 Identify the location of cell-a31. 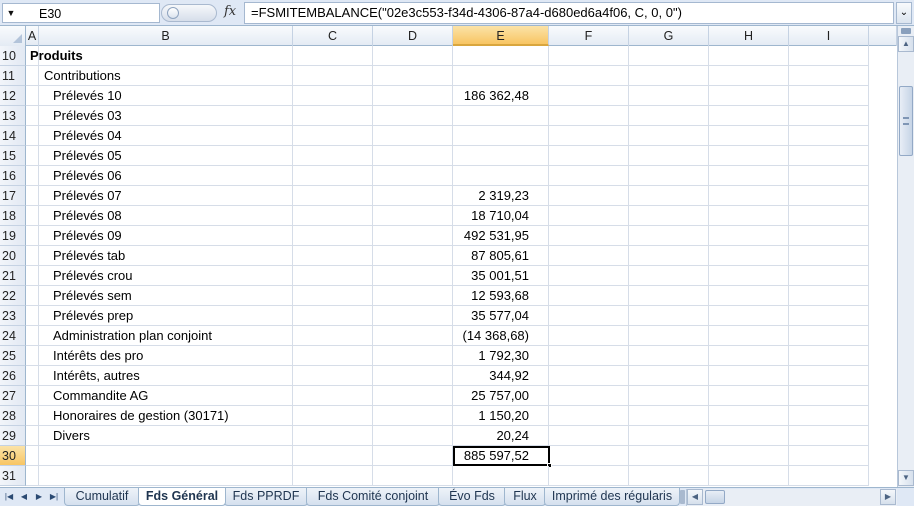
(32, 476).